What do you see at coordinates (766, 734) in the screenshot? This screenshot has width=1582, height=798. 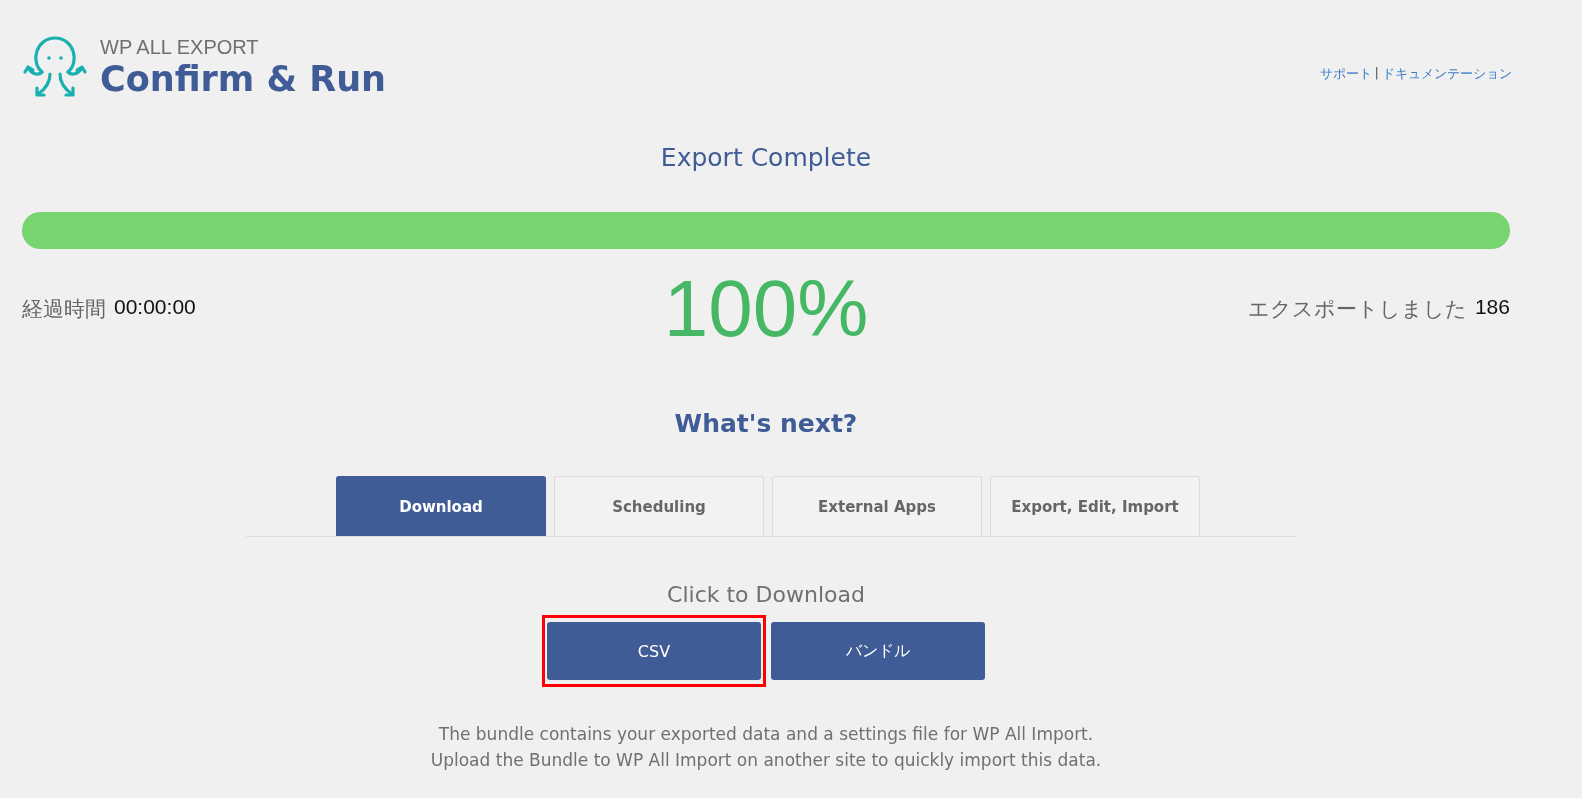 I see `note-text: The bundle contains your exported data and a settings file for WP All Import.` at bounding box center [766, 734].